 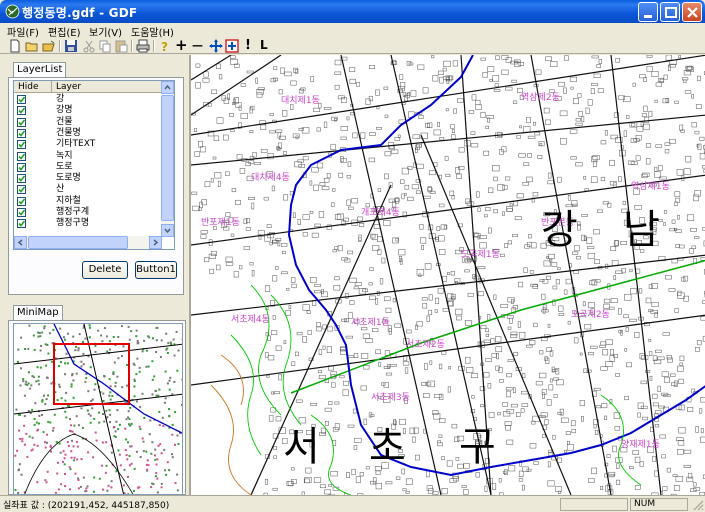 What do you see at coordinates (105, 46) in the screenshot?
I see `copy-icon` at bounding box center [105, 46].